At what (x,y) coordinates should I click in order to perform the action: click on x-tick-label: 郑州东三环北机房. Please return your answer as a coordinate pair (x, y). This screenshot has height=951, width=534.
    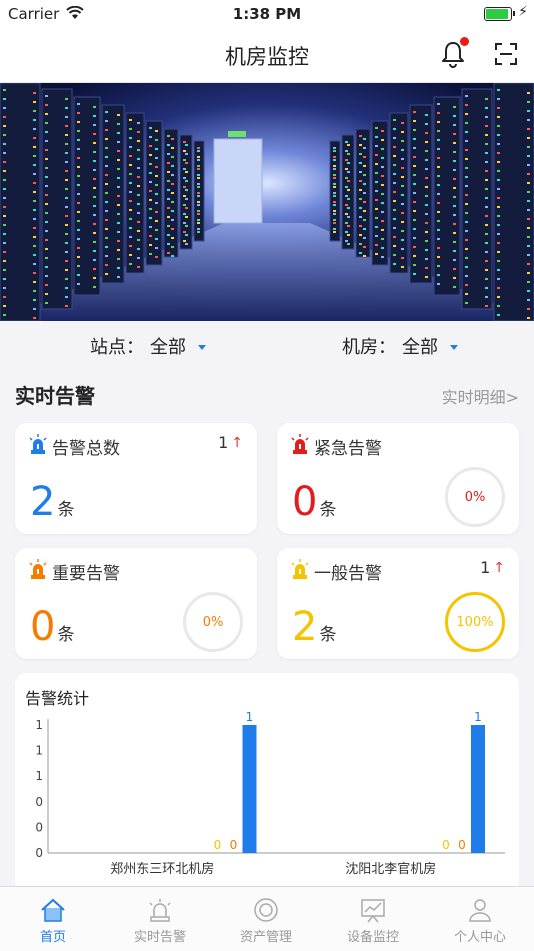
    Looking at the image, I should click on (162, 869).